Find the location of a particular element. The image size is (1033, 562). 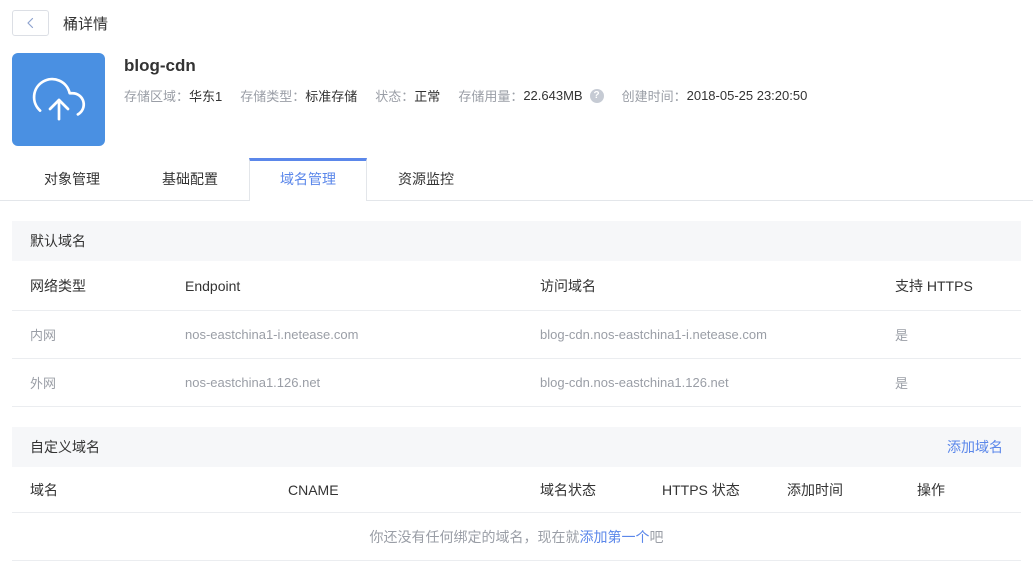

col-network-type: 网络类型 is located at coordinates (58, 285).